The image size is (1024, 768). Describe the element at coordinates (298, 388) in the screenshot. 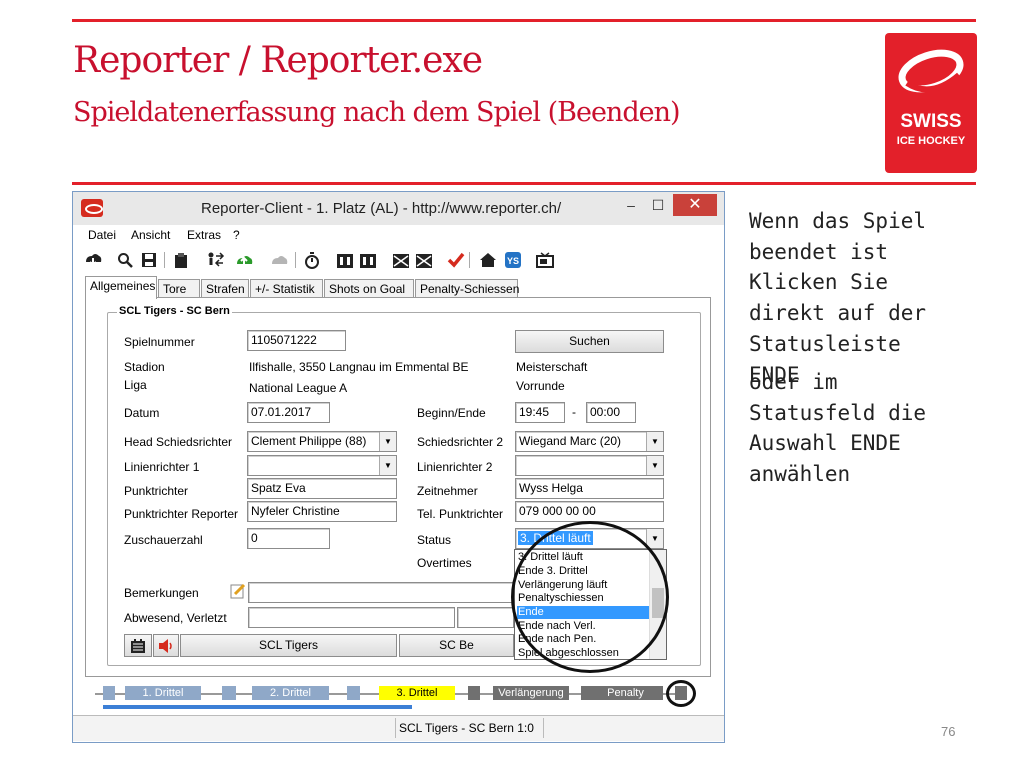

I see `liga-value: National League A` at that location.